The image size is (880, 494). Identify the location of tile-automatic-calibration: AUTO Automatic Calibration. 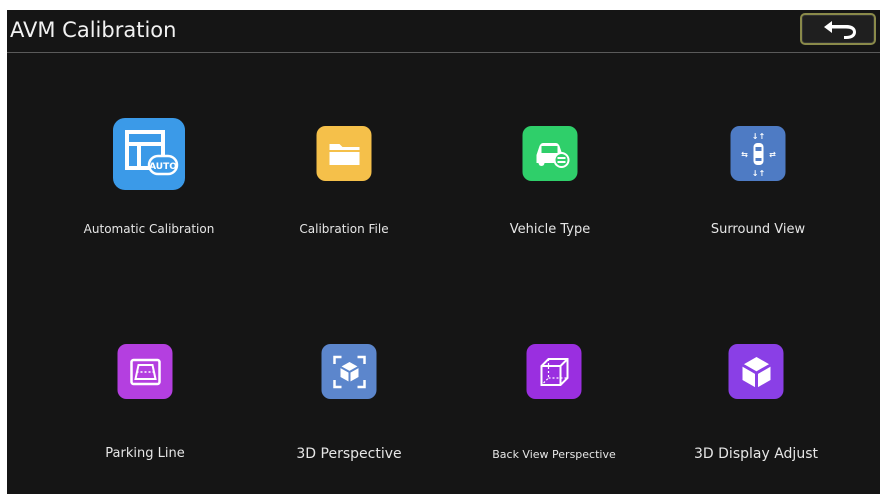
(149, 180).